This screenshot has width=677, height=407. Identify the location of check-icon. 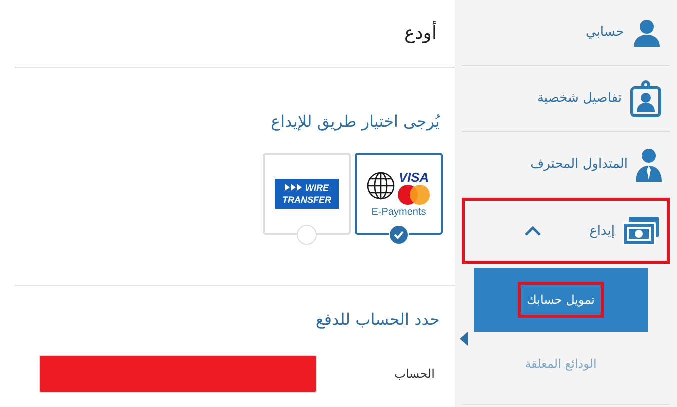
(399, 235).